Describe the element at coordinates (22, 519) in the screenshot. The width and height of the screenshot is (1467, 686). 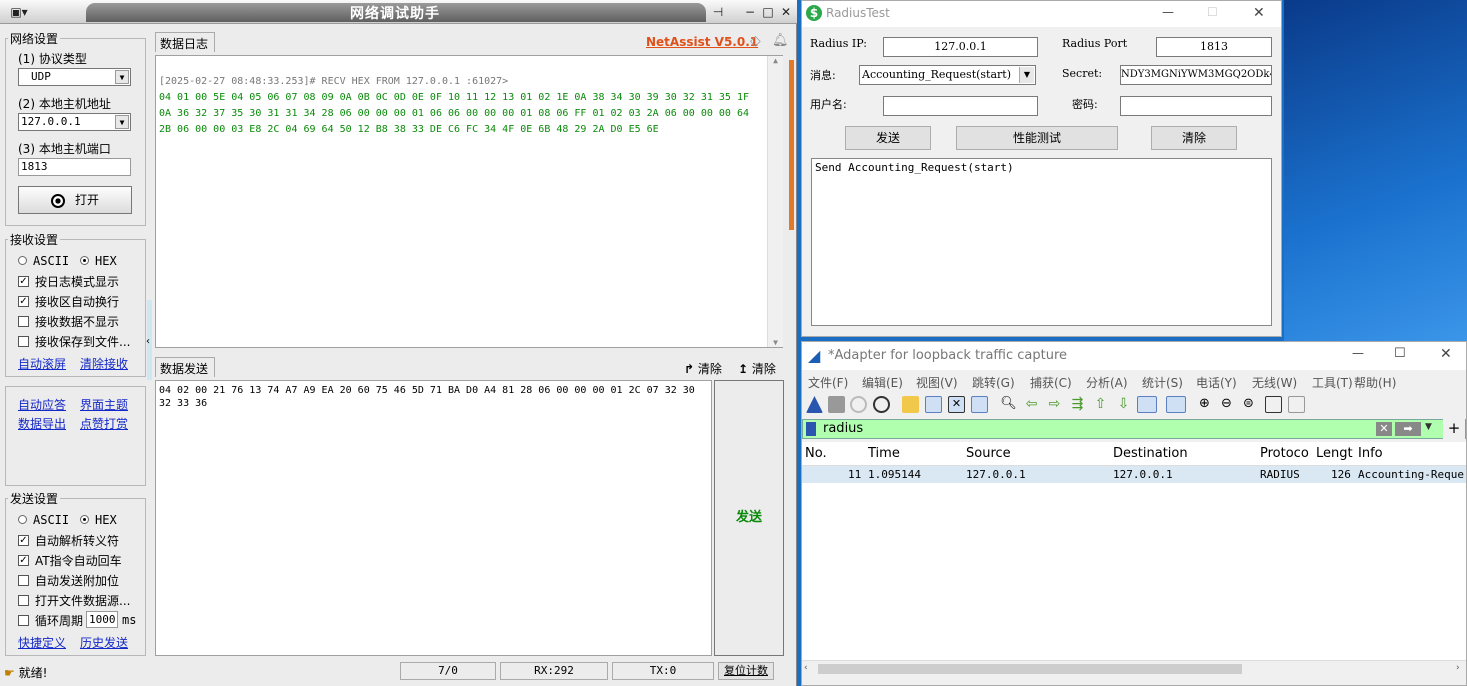
I see `send-ascii-radio` at that location.